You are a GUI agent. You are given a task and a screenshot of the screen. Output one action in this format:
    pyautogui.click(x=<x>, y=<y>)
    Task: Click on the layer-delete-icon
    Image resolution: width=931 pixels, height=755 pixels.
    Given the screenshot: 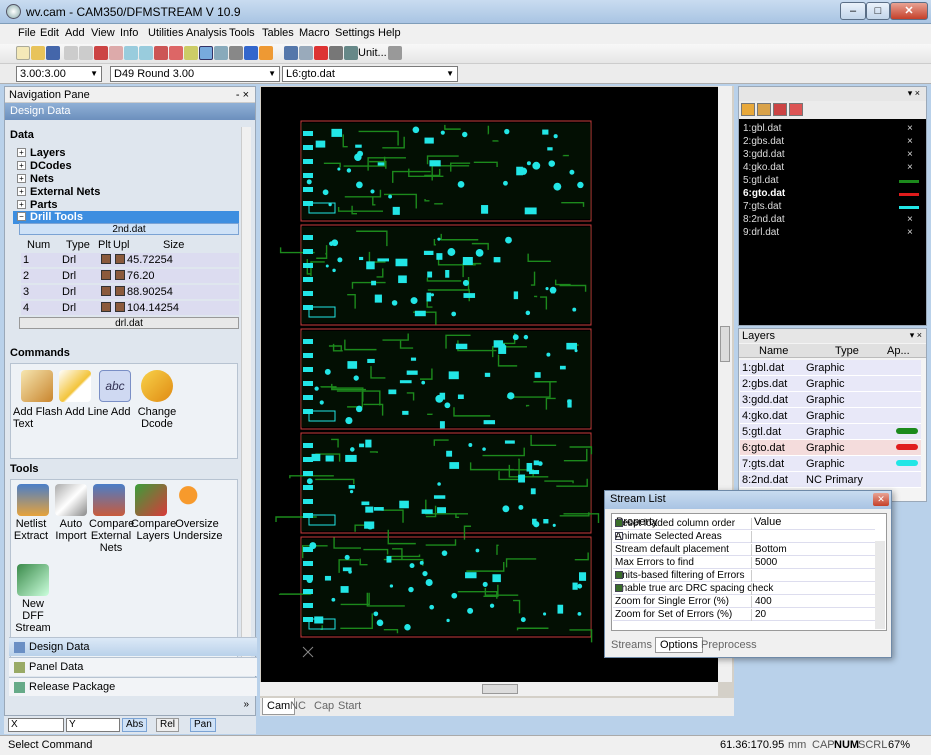 What is the action you would take?
    pyautogui.click(x=796, y=109)
    